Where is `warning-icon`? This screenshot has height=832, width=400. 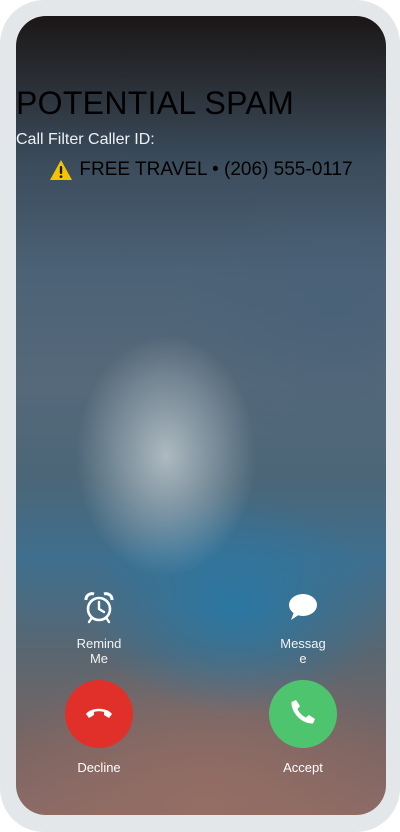 warning-icon is located at coordinates (61, 170).